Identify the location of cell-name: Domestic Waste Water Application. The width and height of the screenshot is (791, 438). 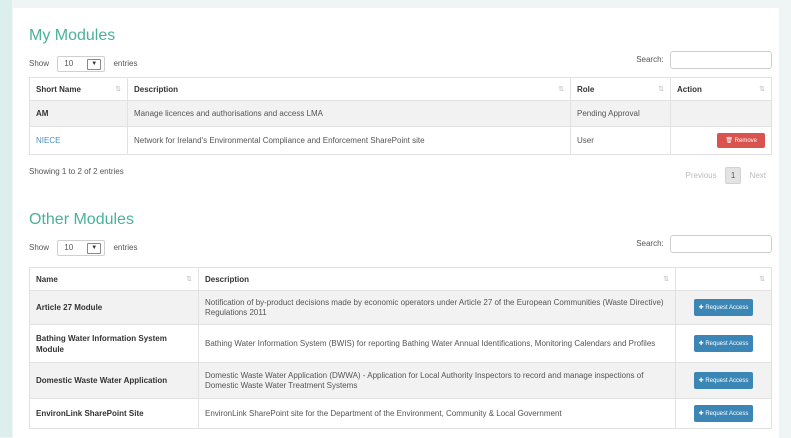
(114, 380).